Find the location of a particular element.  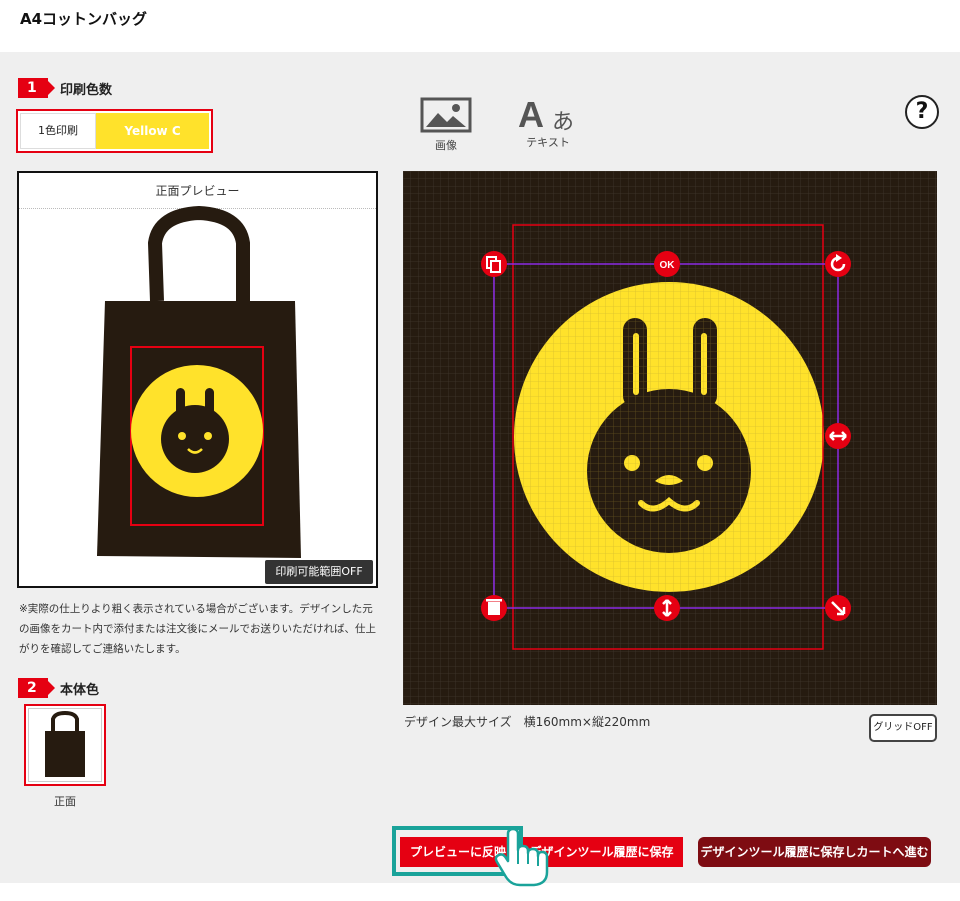

ok-handle: OK is located at coordinates (667, 264).